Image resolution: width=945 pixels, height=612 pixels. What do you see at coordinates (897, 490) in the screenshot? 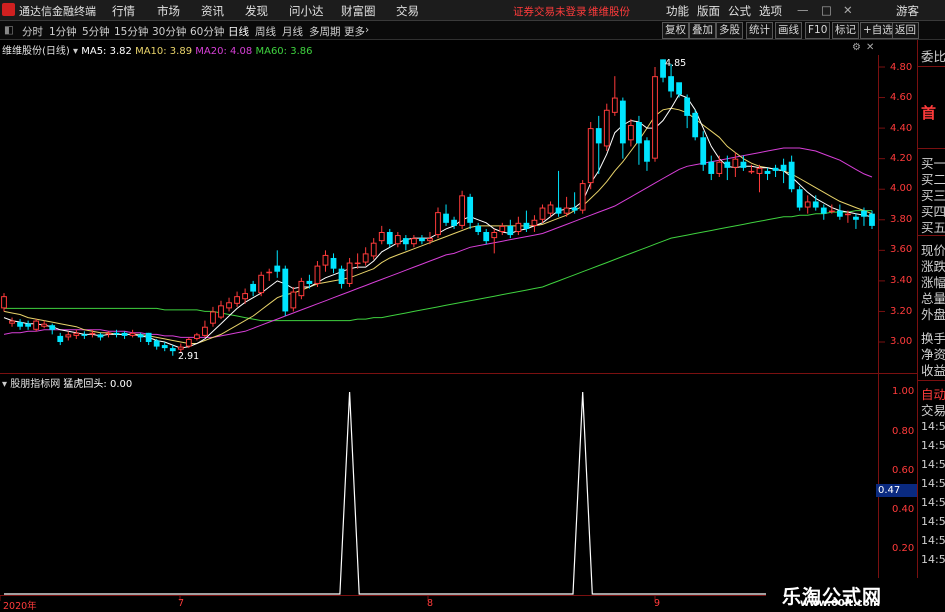
I see `current-value-badge: 0.47` at bounding box center [897, 490].